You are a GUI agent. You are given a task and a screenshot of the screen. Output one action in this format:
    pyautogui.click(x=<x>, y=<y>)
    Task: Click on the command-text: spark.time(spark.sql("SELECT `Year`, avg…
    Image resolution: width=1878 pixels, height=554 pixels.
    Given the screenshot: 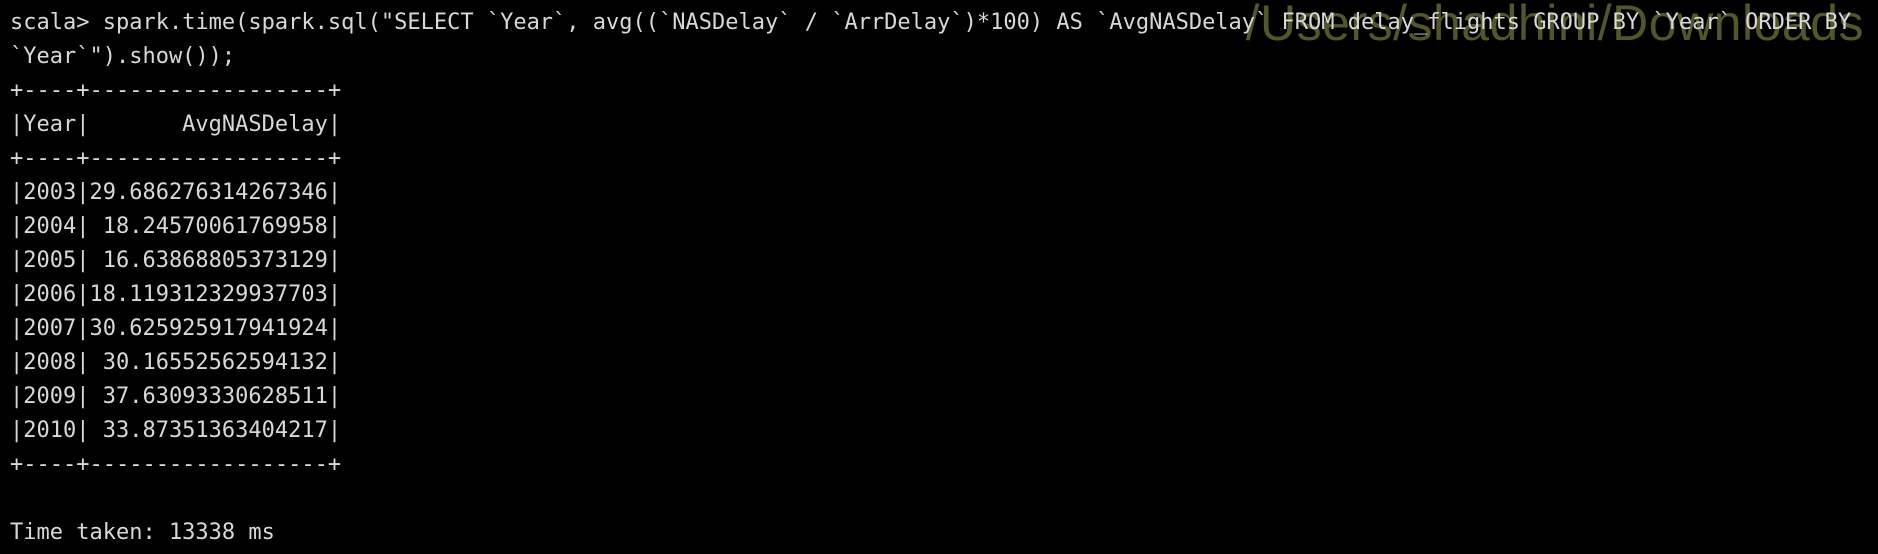 What is the action you would take?
    pyautogui.click(x=937, y=39)
    